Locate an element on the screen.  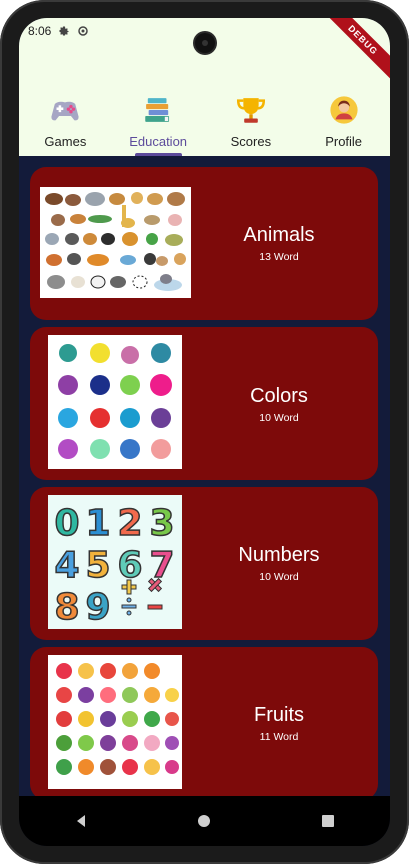
category-word-count: 11 Word is located at coordinates (279, 737).